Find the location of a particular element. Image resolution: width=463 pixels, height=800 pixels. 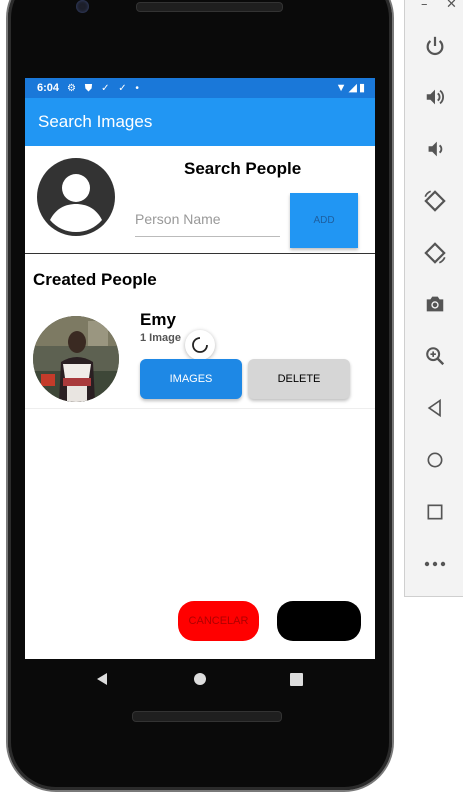

person-name-input is located at coordinates (207, 219).